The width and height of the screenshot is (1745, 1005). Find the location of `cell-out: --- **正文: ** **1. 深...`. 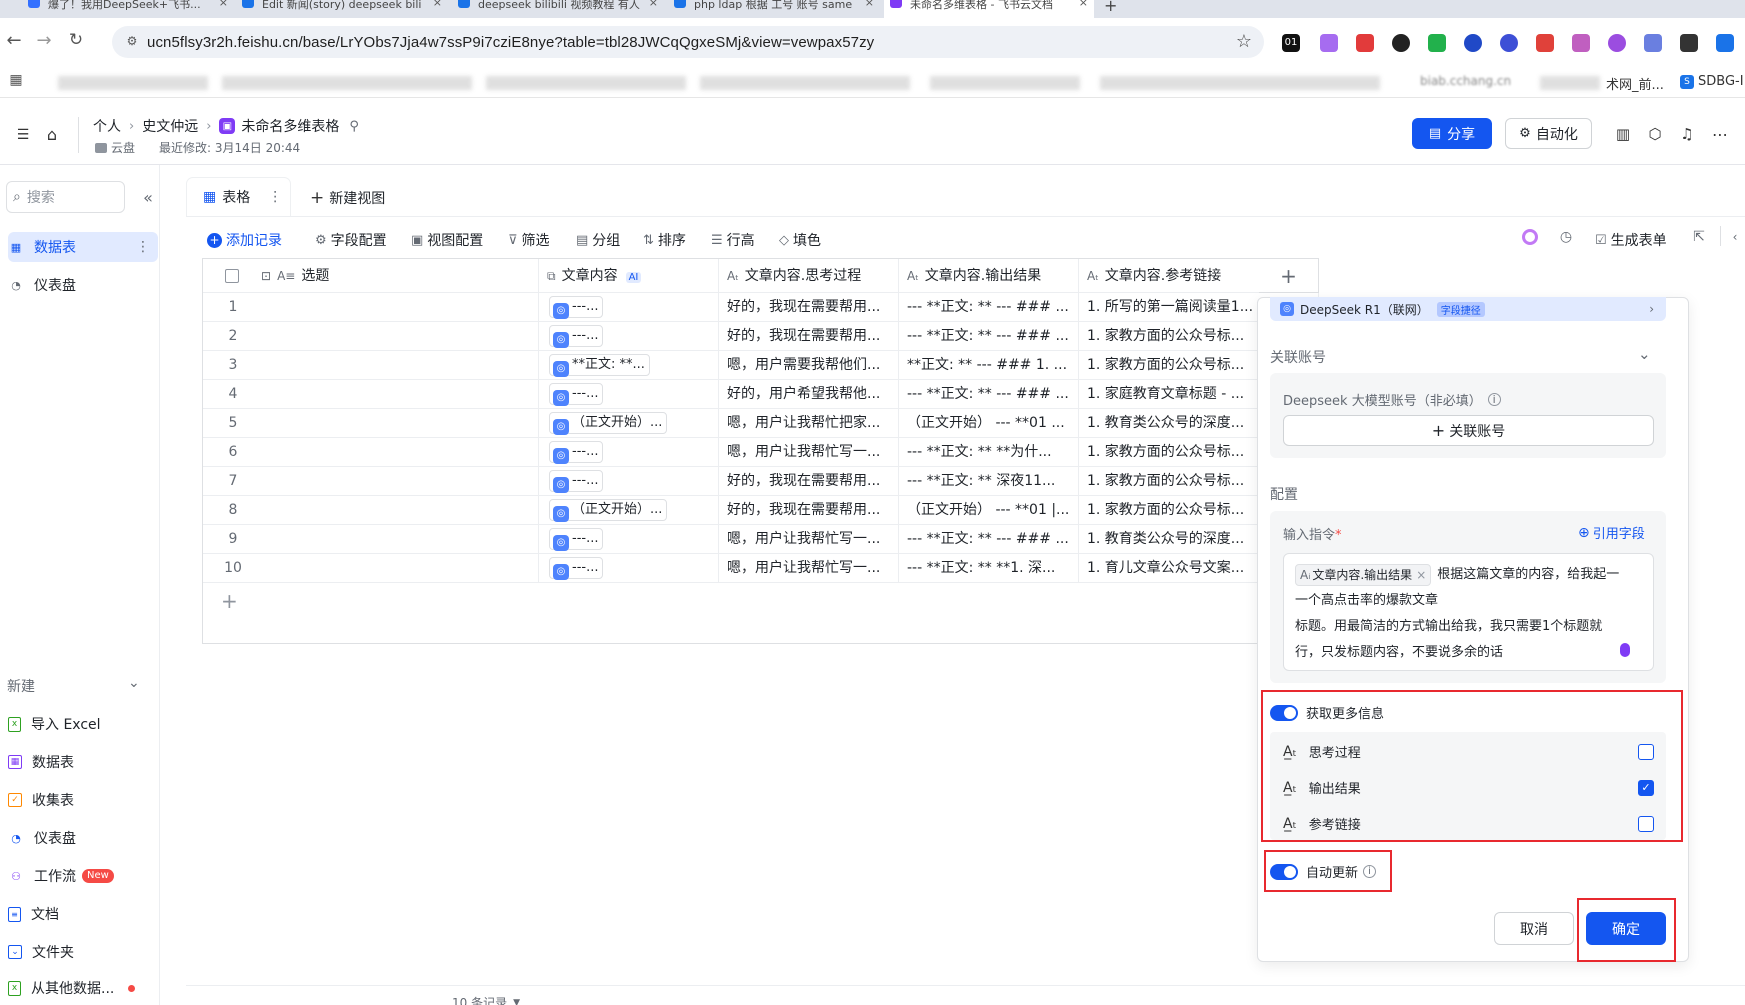

cell-out: --- **正文: ** **1. 深... is located at coordinates (989, 568).